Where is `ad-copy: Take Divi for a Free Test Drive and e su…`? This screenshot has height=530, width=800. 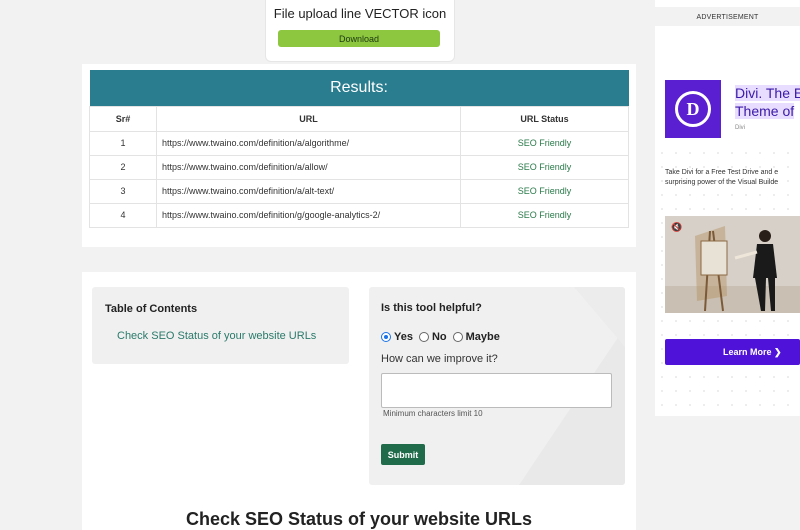 ad-copy: Take Divi for a Free Test Drive and e su… is located at coordinates (732, 178).